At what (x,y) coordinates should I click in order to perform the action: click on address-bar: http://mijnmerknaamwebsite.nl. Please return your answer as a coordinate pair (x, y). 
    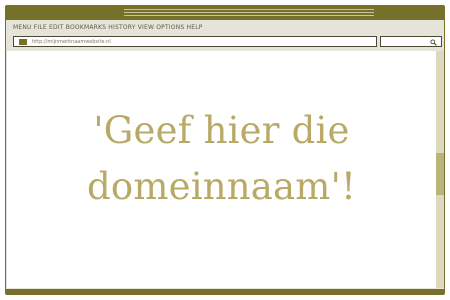
    Looking at the image, I should click on (195, 41).